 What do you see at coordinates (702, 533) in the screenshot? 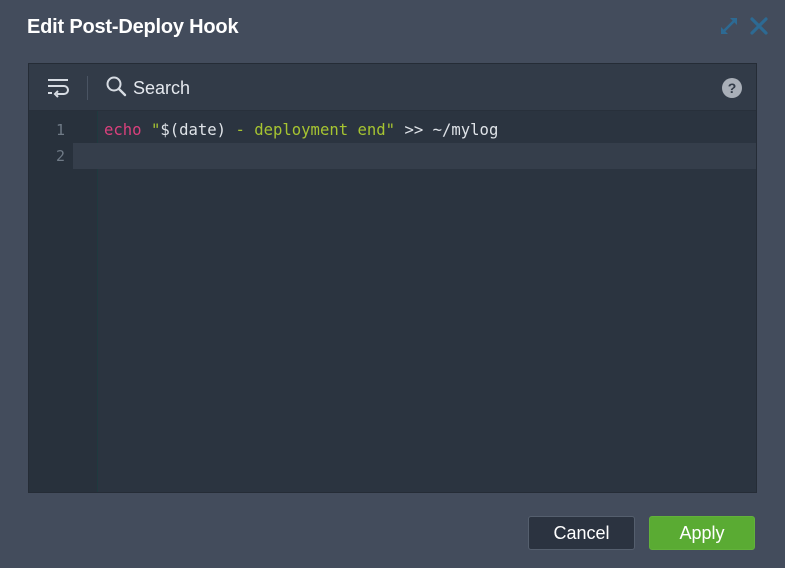
I see `apply-button: Apply` at bounding box center [702, 533].